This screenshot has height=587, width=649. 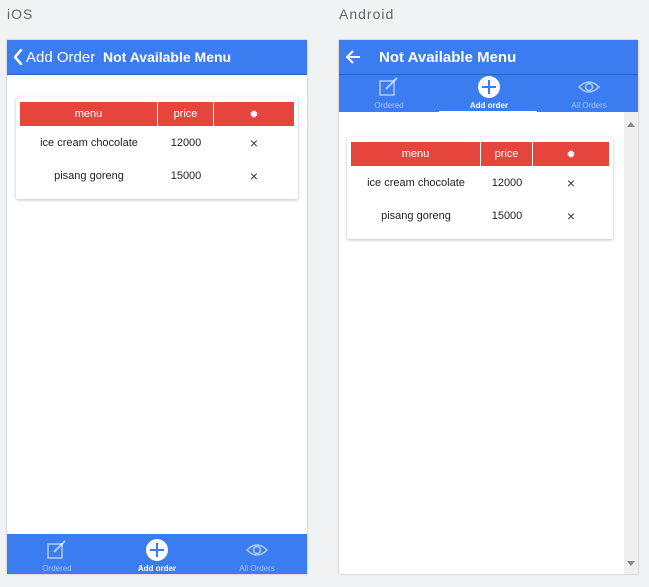 I want to click on android-platform-label: Android, so click(x=367, y=14).